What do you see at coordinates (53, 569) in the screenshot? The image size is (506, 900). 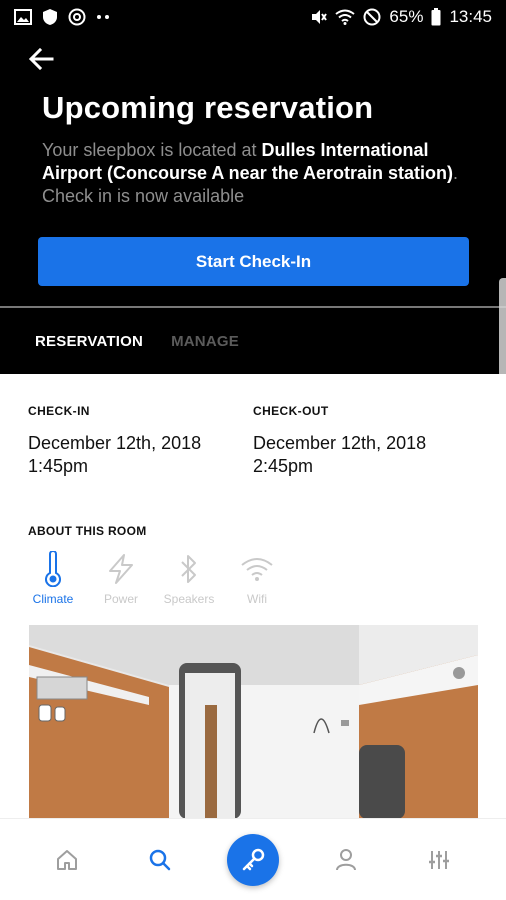 I see `thermometer-icon` at bounding box center [53, 569].